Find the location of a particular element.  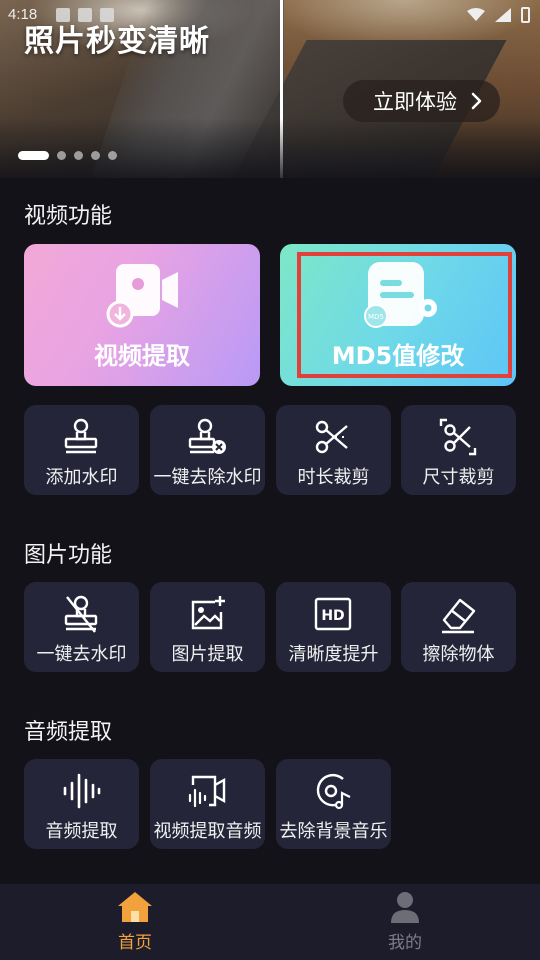

tile-label: 视频提取音频 is located at coordinates (207, 831).